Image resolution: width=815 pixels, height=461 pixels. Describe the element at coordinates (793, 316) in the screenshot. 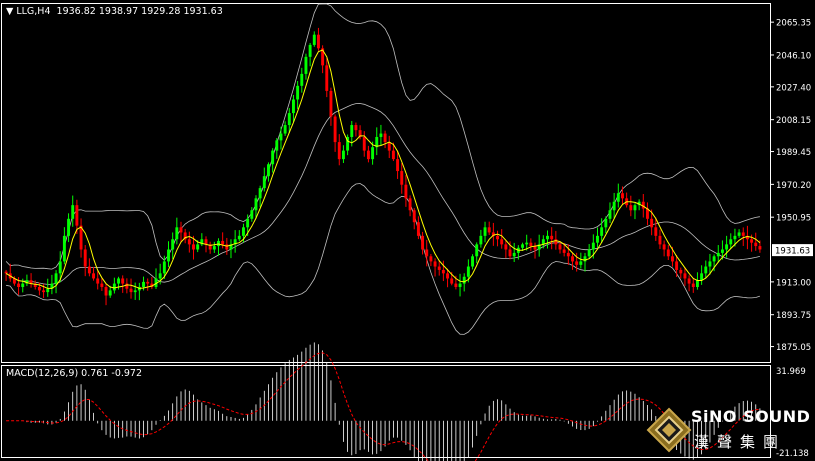

I see `y-tick-label: 1893.75` at that location.